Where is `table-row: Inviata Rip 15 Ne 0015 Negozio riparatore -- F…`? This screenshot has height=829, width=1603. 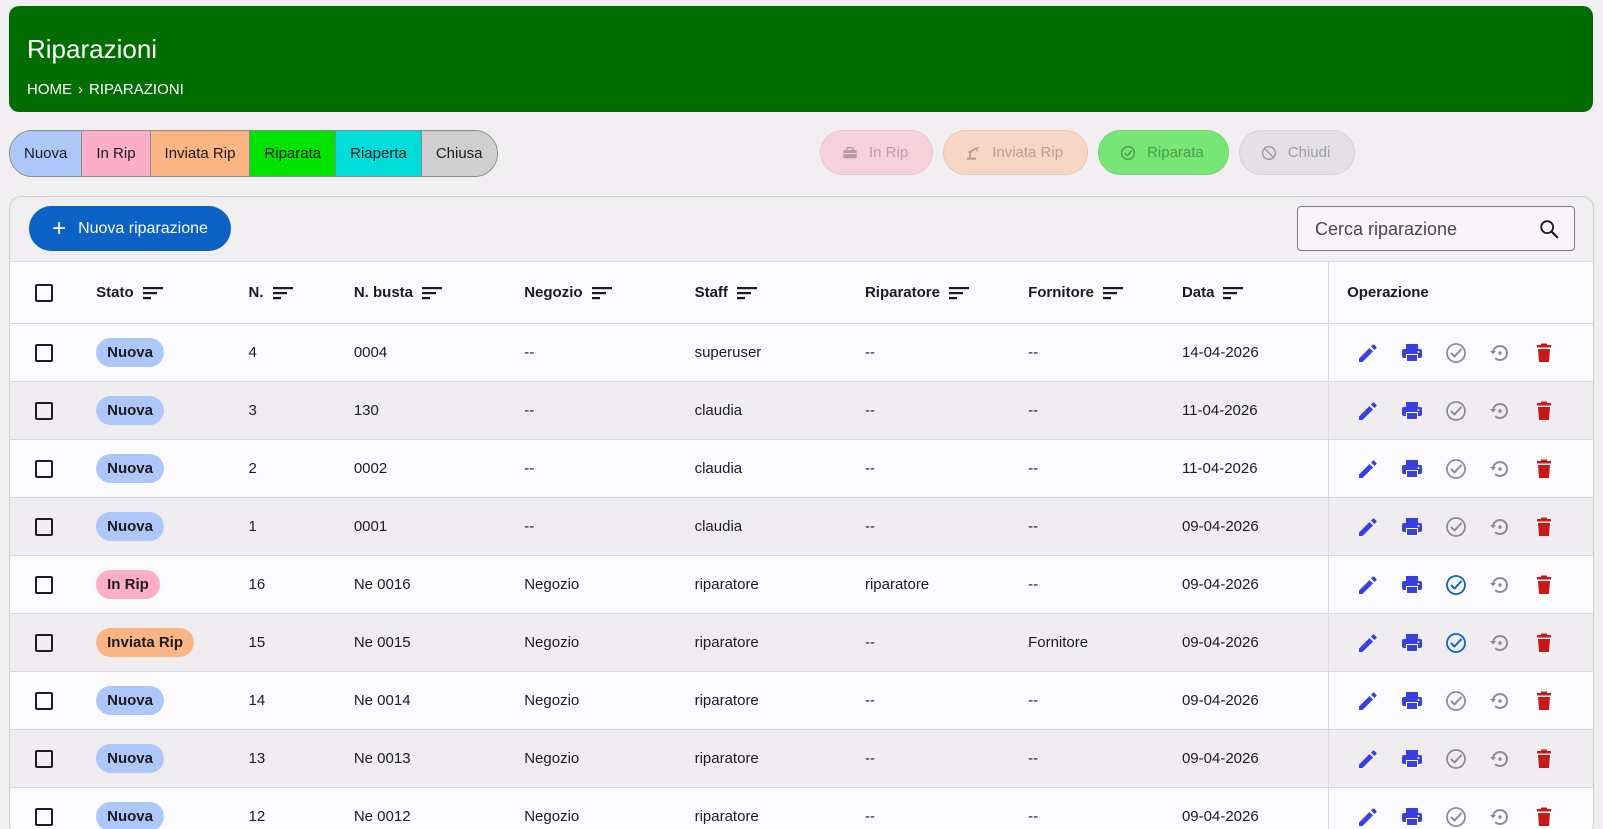
table-row: Inviata Rip 15 Ne 0015 Negozio riparatore -- F… is located at coordinates (801, 642).